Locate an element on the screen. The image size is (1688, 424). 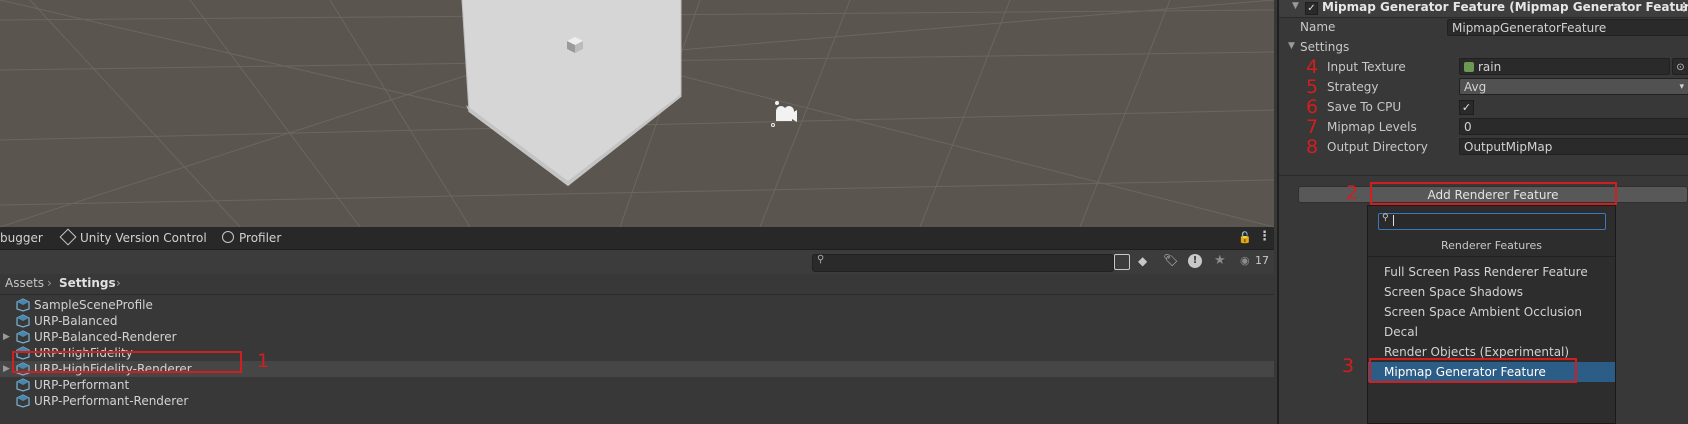
annotation-step-2: 2 is located at coordinates (1352, 193).